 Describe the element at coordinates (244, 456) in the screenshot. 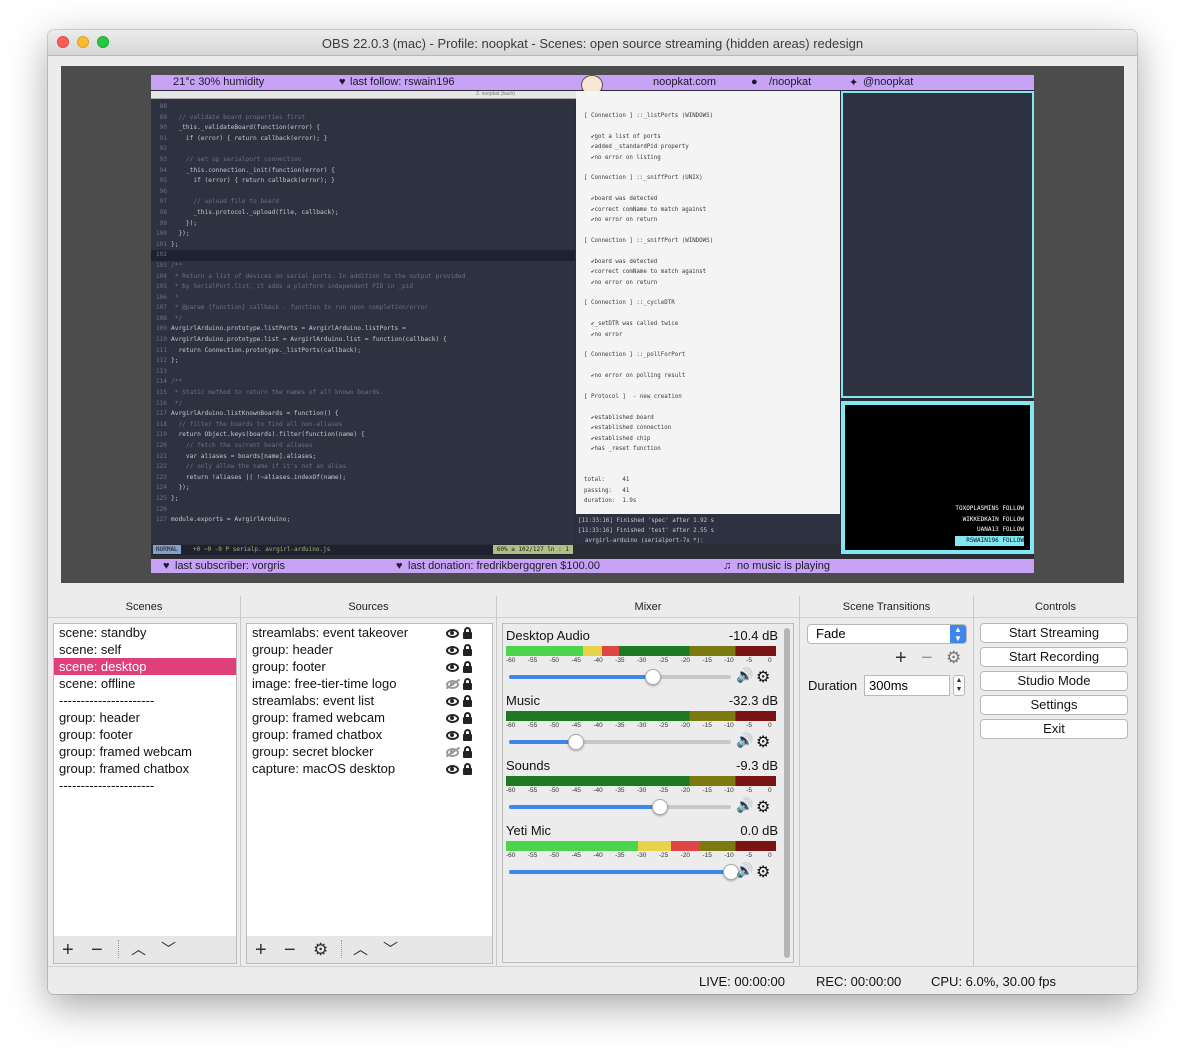

I see `line-text: var aliases = boards[name].aliases;` at that location.